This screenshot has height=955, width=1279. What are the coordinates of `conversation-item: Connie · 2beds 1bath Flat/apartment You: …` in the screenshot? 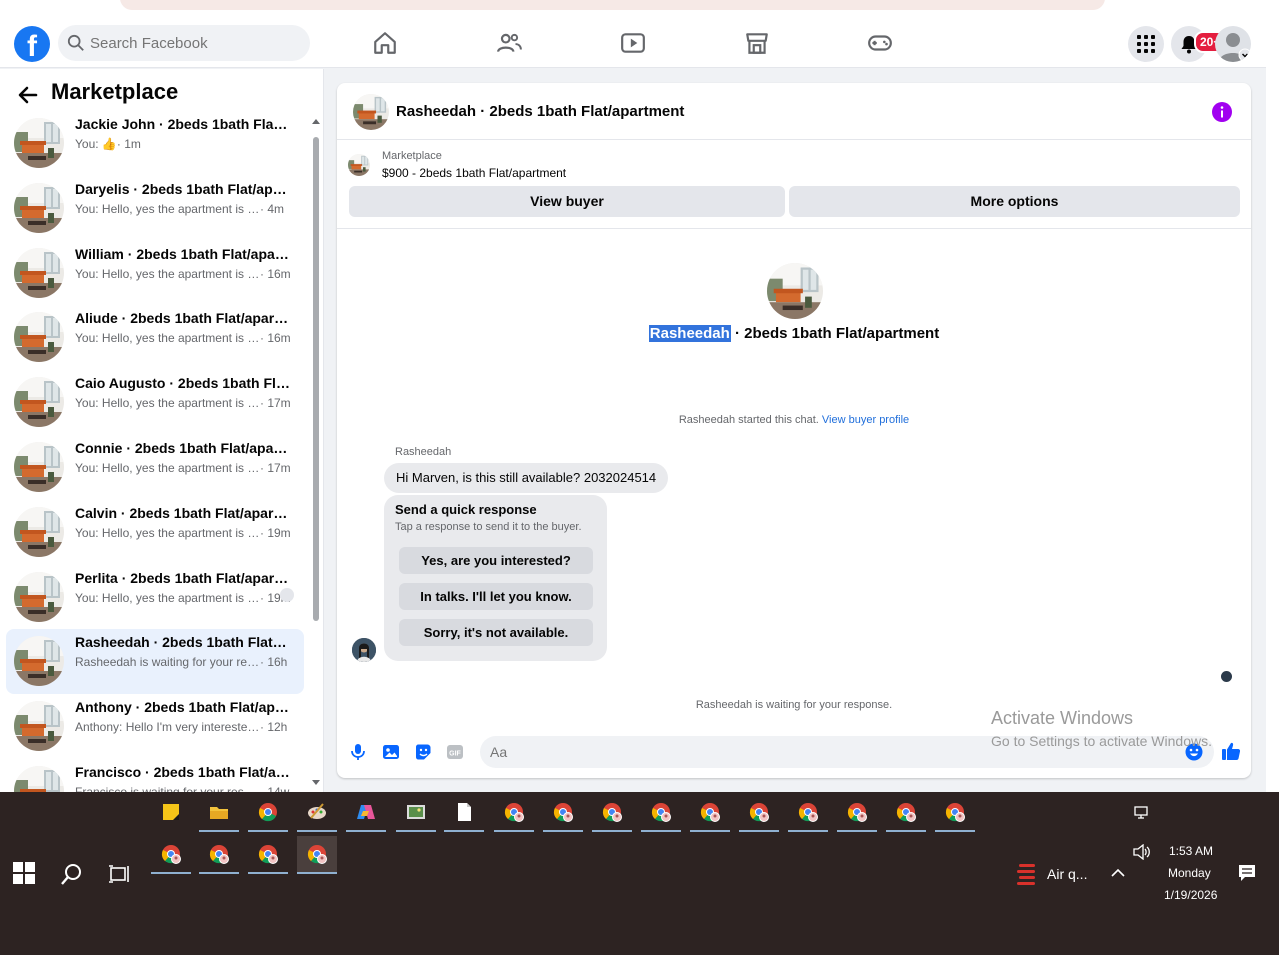 It's located at (155, 467).